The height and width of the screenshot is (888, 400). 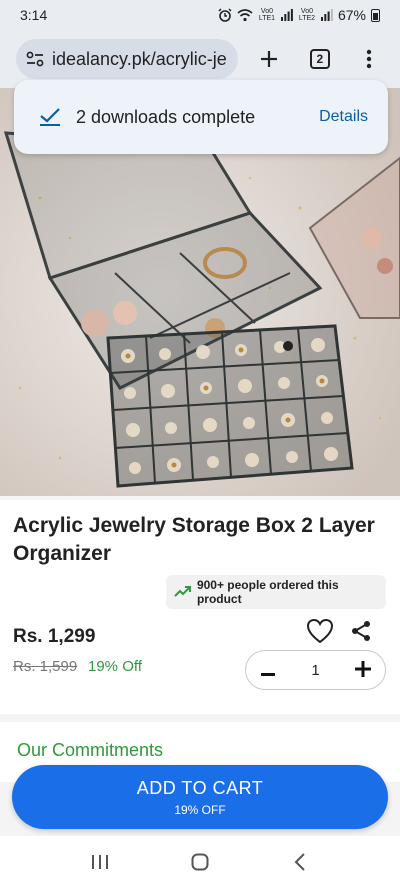 I want to click on sim1-label: Vo0 LTE1, so click(x=267, y=15).